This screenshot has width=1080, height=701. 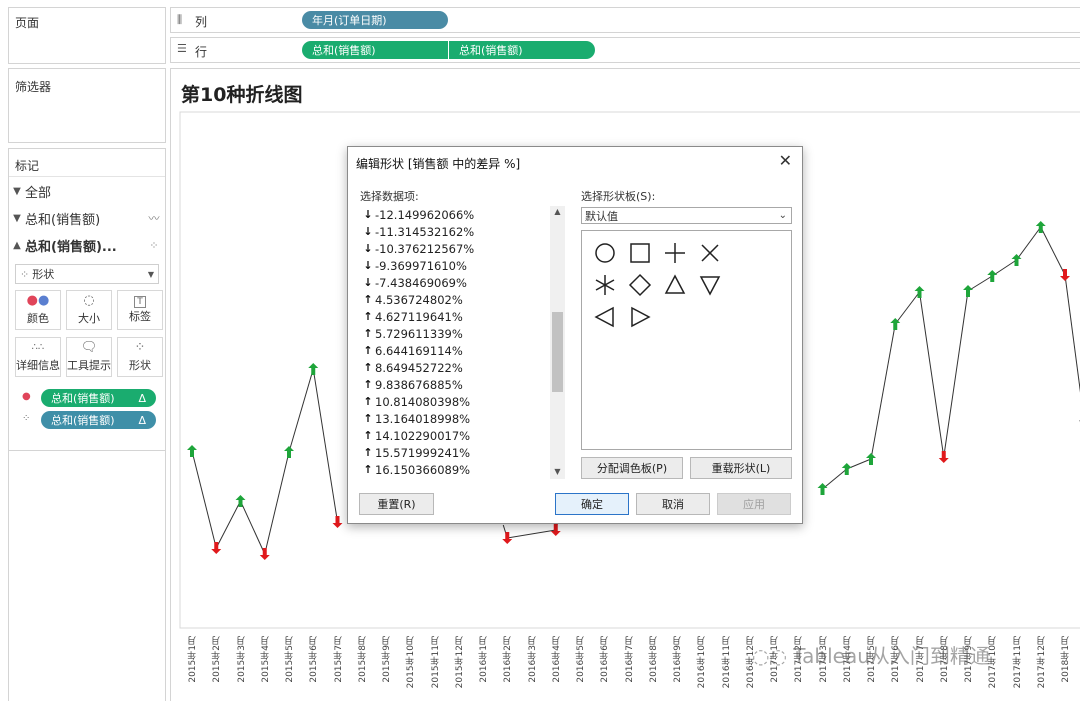 I want to click on data-item-value: 15.571999241%, so click(x=423, y=452).